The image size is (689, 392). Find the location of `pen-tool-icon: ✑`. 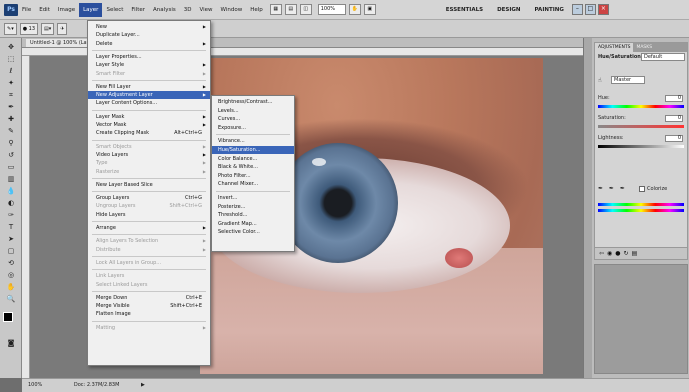

pen-tool-icon: ✑ is located at coordinates (11, 215).